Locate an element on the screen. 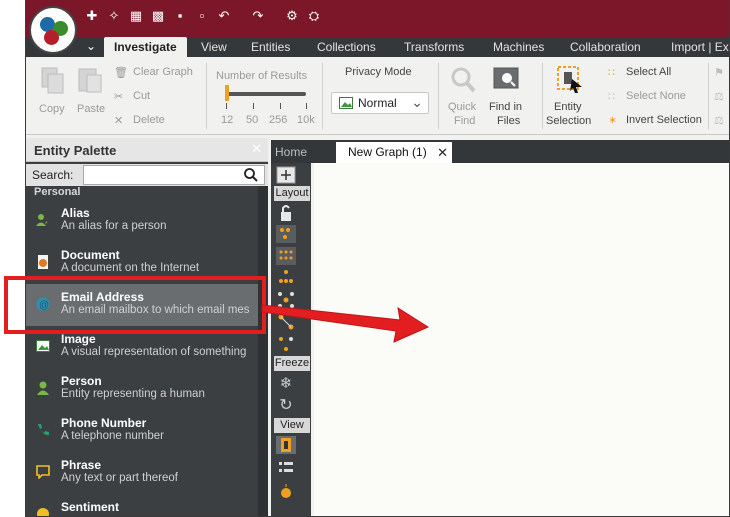 Image resolution: width=730 pixels, height=517 pixels. copy-button: Copy is located at coordinates (52, 109).